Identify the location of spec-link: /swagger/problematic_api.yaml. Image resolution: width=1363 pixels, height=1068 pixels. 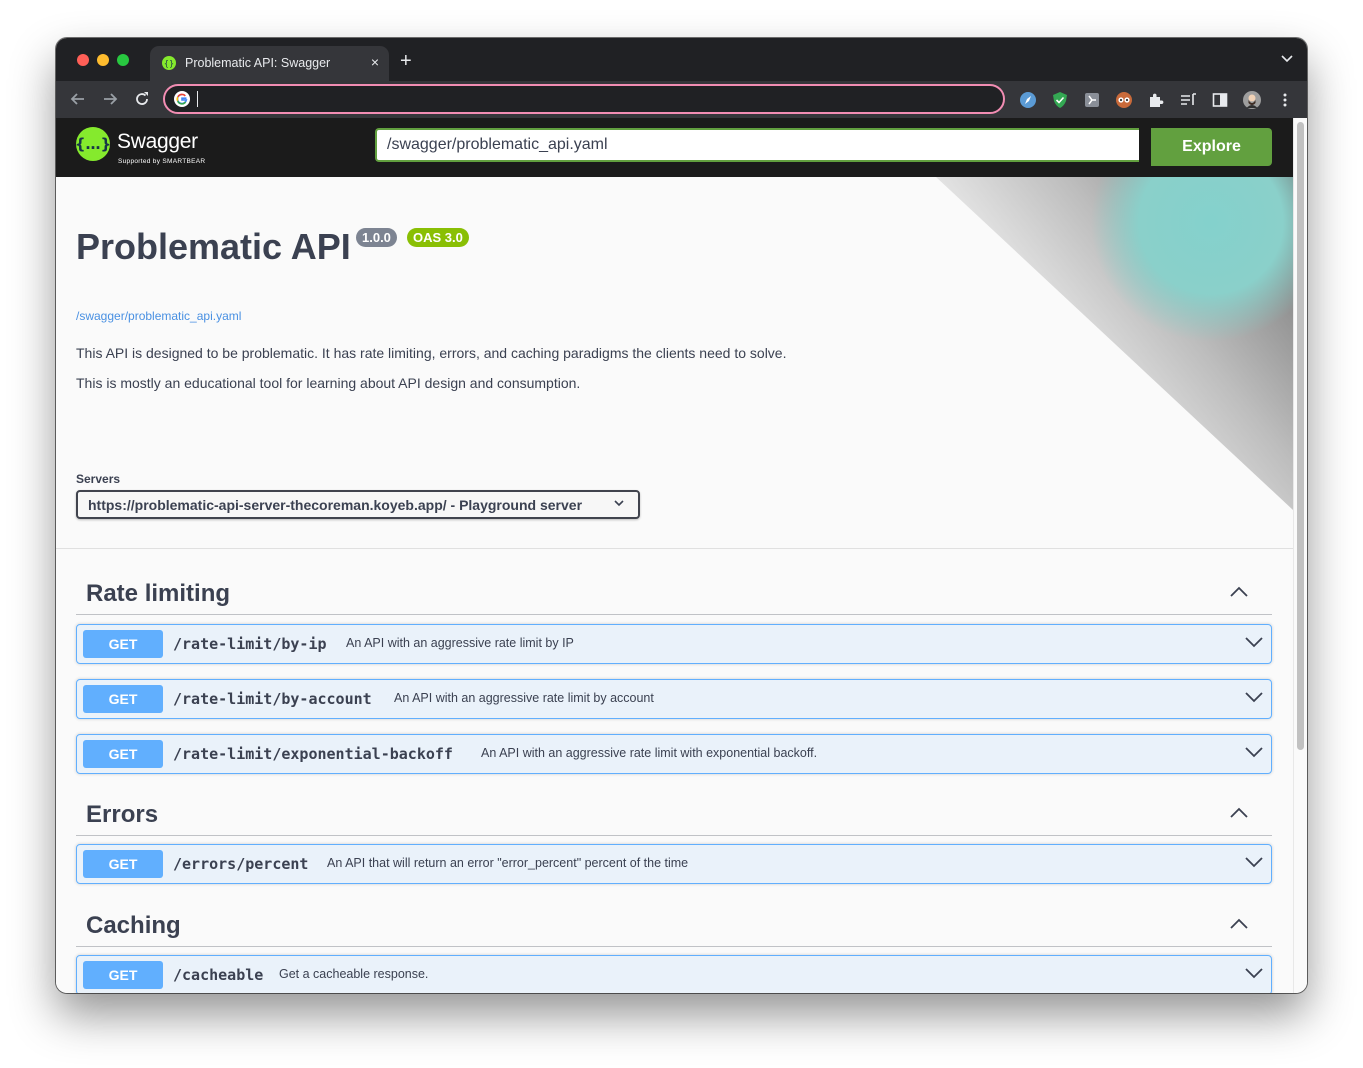
(158, 316).